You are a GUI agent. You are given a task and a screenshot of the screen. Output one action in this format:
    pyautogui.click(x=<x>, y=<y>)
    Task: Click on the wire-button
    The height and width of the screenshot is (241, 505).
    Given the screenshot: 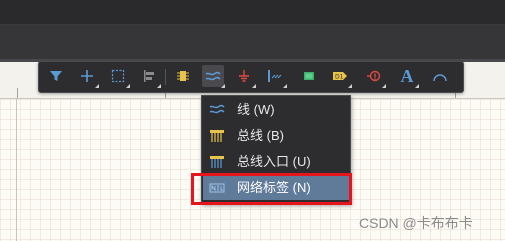 What is the action you would take?
    pyautogui.click(x=213, y=76)
    